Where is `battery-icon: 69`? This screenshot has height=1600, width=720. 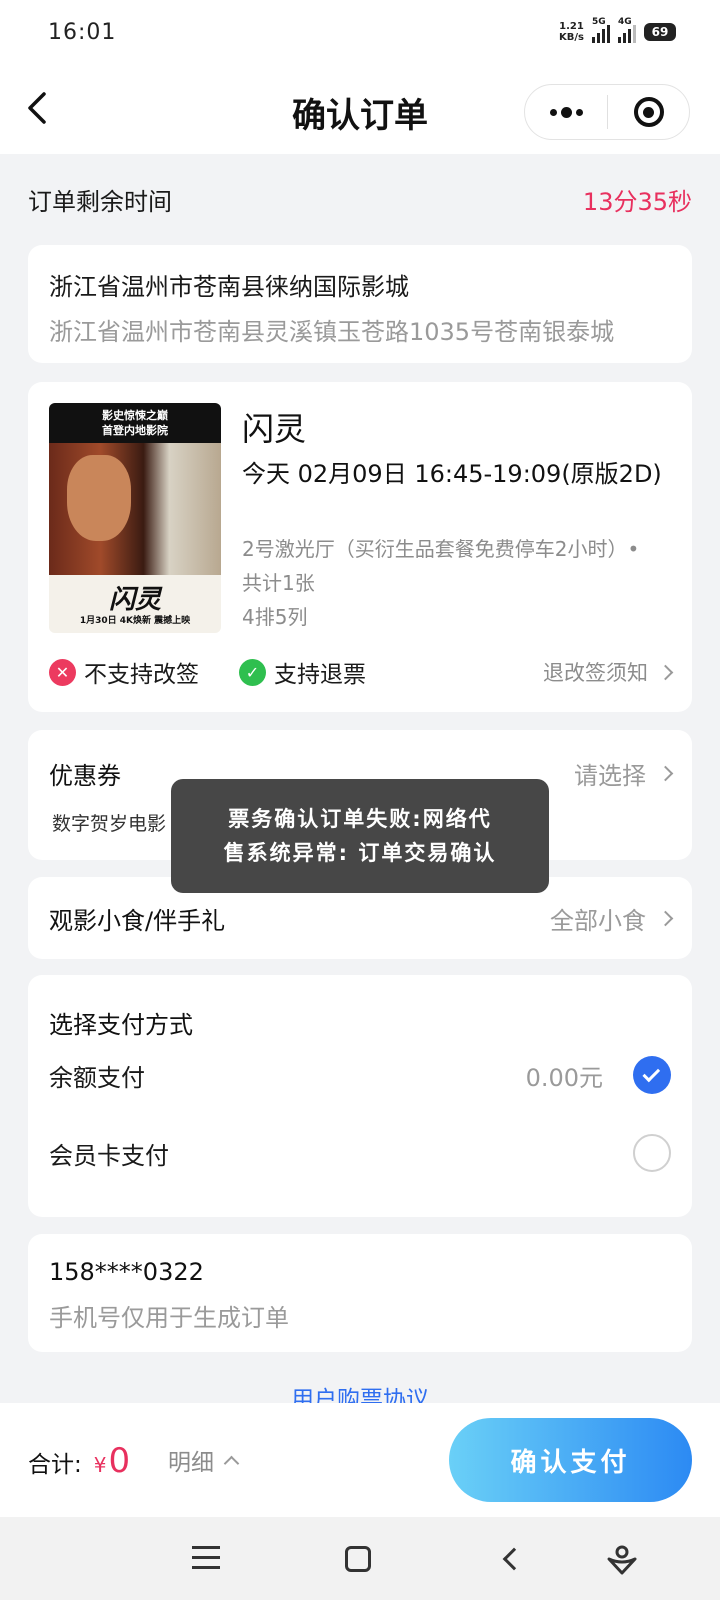 battery-icon: 69 is located at coordinates (660, 32).